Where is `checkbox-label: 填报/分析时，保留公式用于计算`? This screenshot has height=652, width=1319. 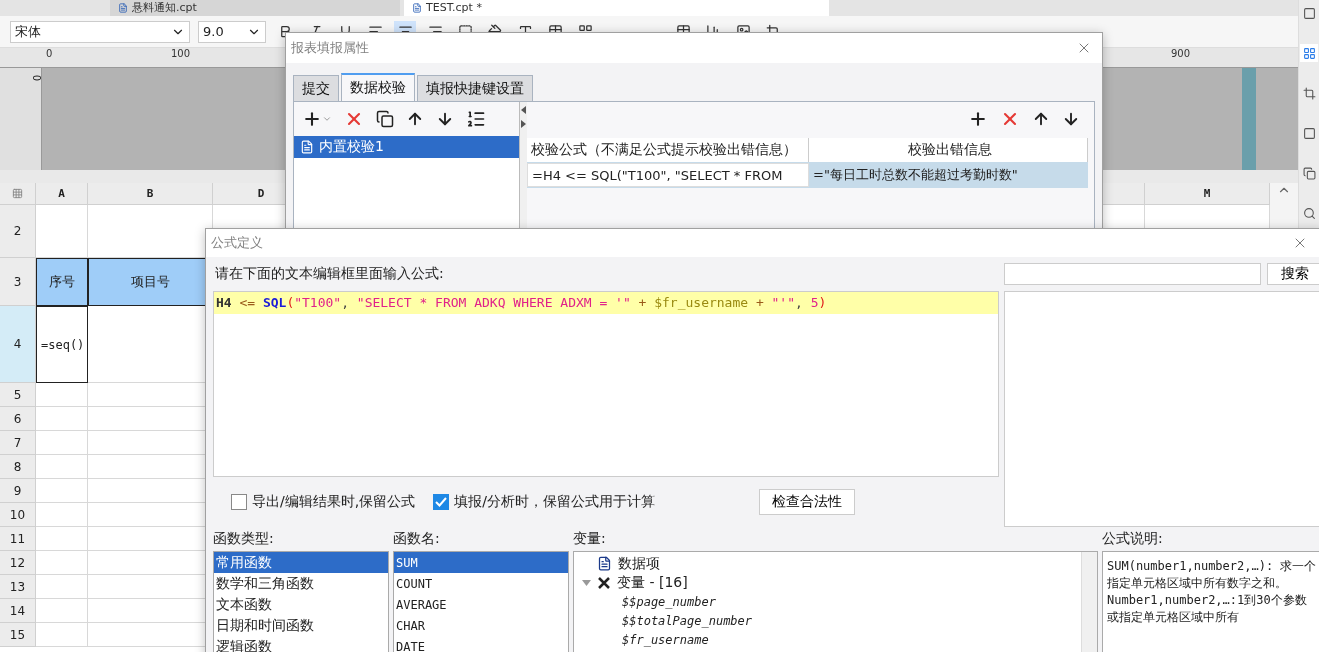 checkbox-label: 填报/分析时，保留公式用于计算 is located at coordinates (554, 502).